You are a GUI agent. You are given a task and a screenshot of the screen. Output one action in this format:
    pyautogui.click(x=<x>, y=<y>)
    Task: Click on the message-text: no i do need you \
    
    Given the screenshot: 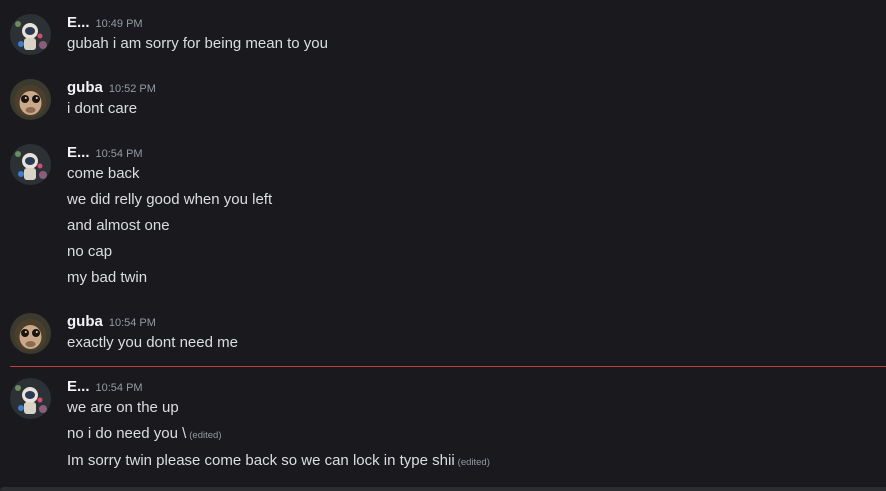 What is the action you would take?
    pyautogui.click(x=127, y=433)
    